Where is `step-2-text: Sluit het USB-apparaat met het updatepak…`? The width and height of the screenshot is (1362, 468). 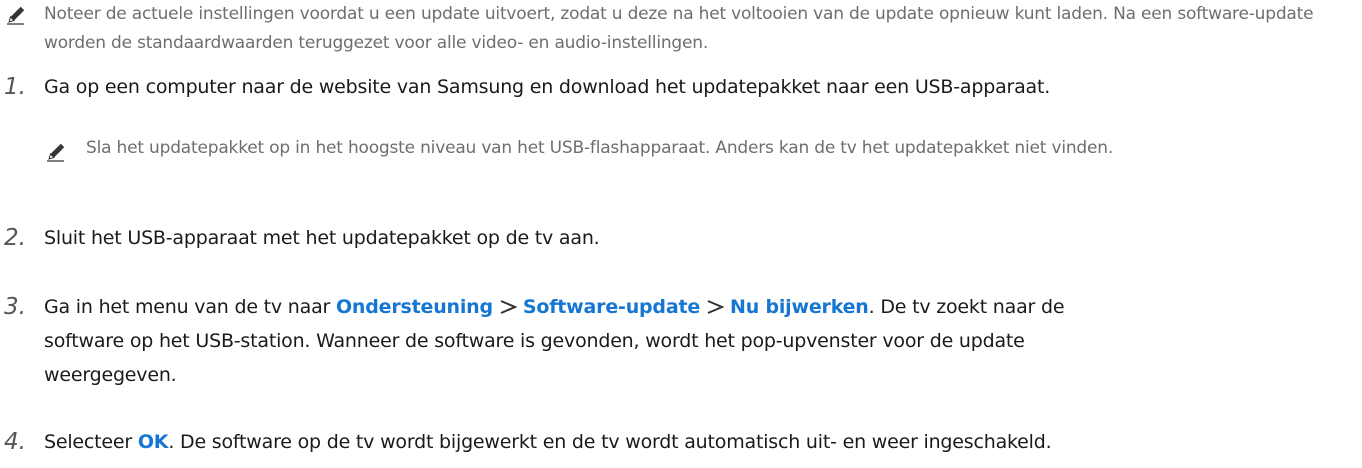 step-2-text: Sluit het USB-apparaat met het updatepak… is located at coordinates (322, 238).